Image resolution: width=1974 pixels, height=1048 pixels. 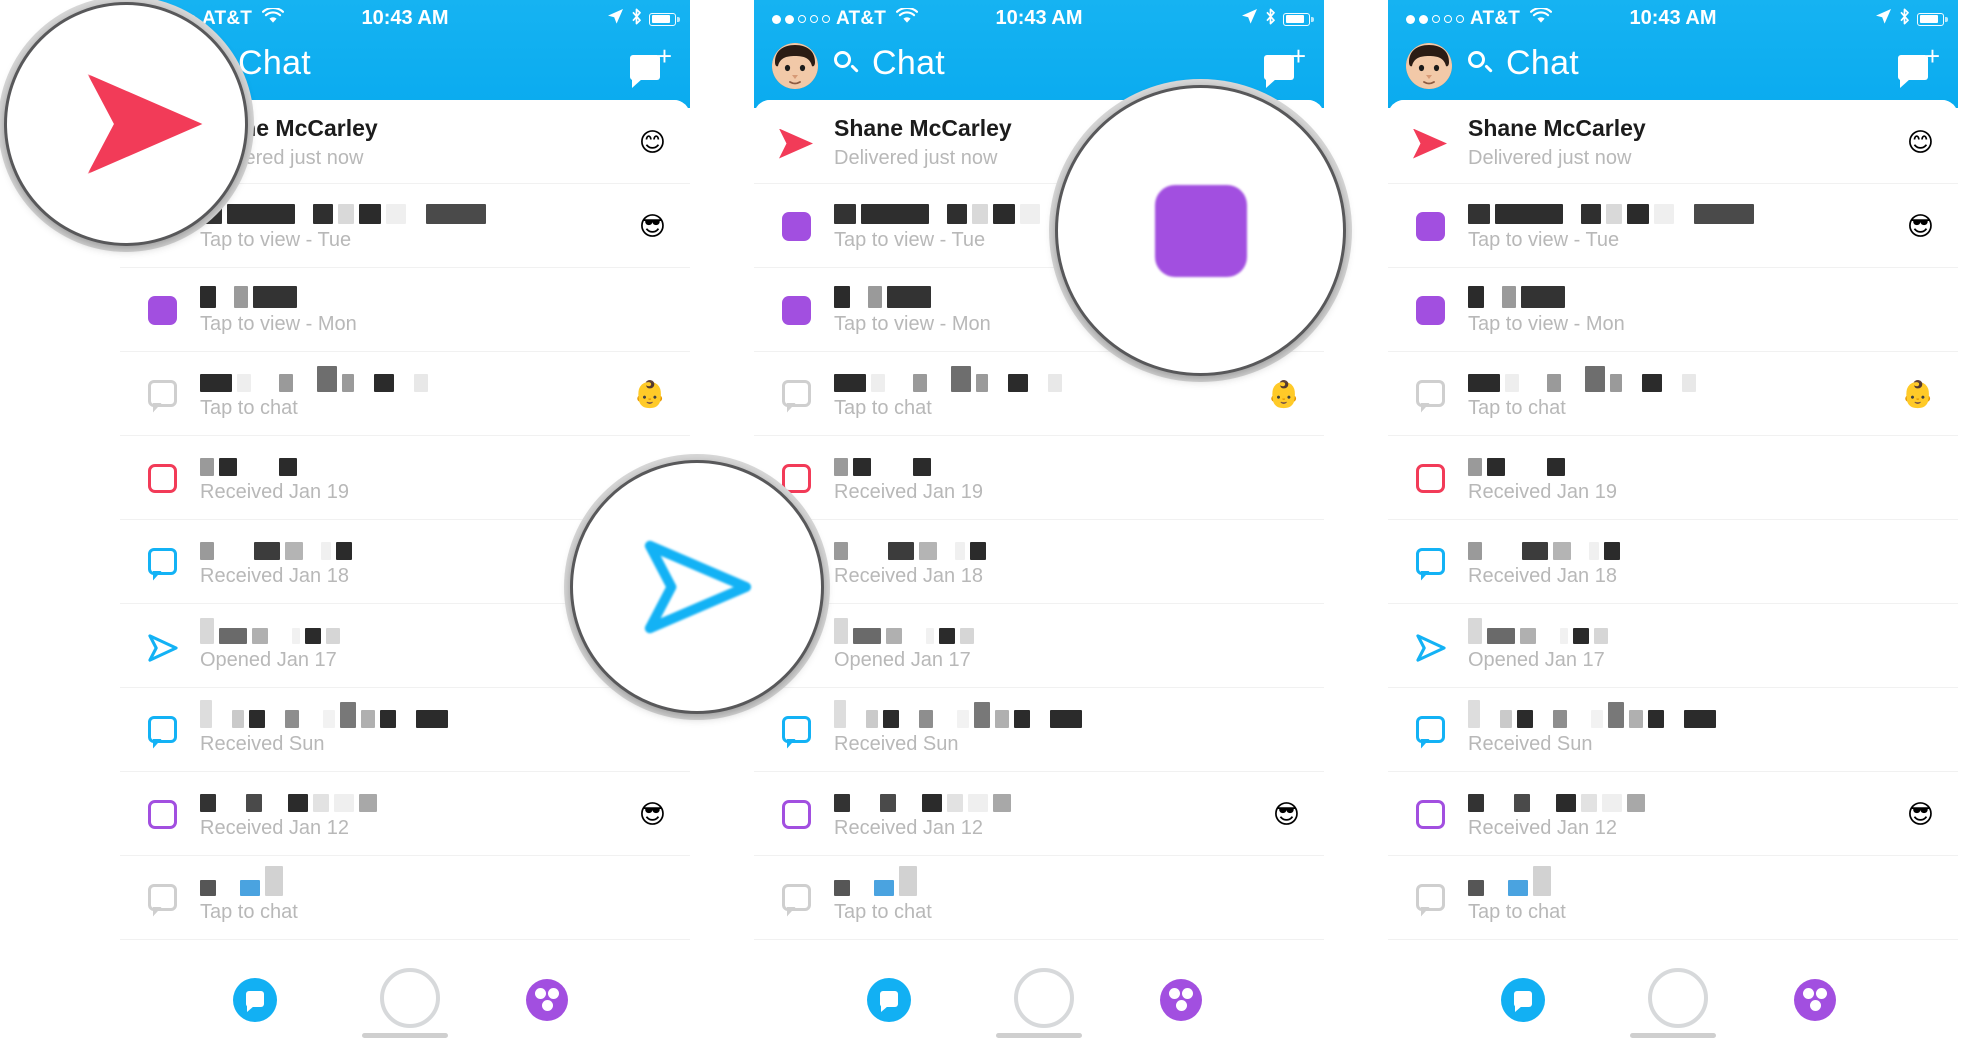 I want to click on chat-item-status: Received Jan 19, so click(x=274, y=492).